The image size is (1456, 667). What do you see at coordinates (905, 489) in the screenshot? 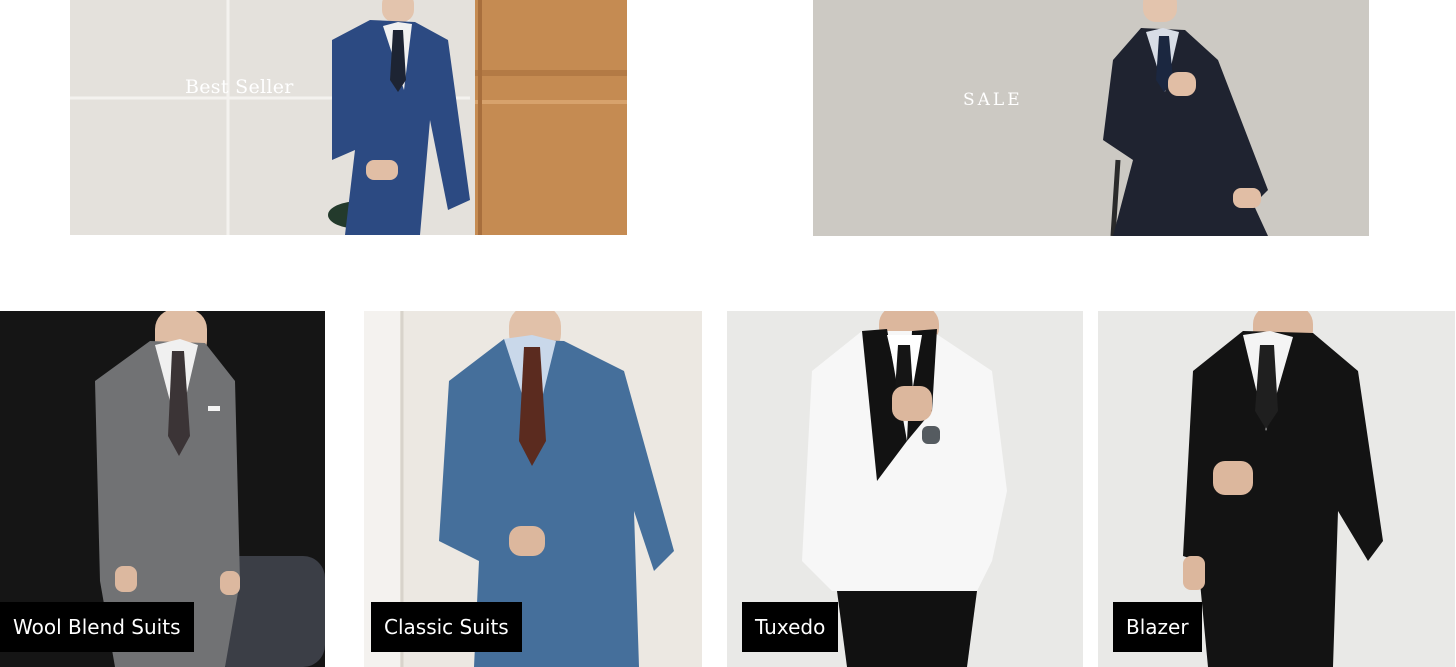
I see `category-tile-tuxedo: Tuxedo` at bounding box center [905, 489].